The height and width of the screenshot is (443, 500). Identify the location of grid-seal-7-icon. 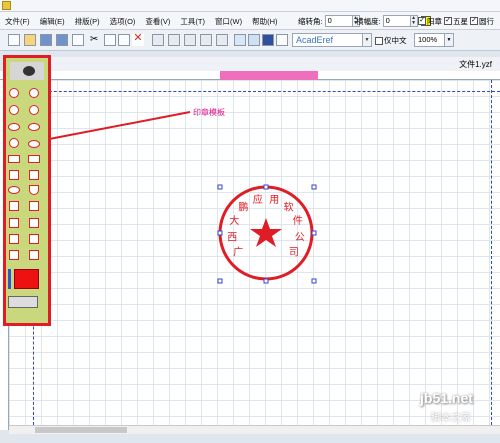
(34, 255).